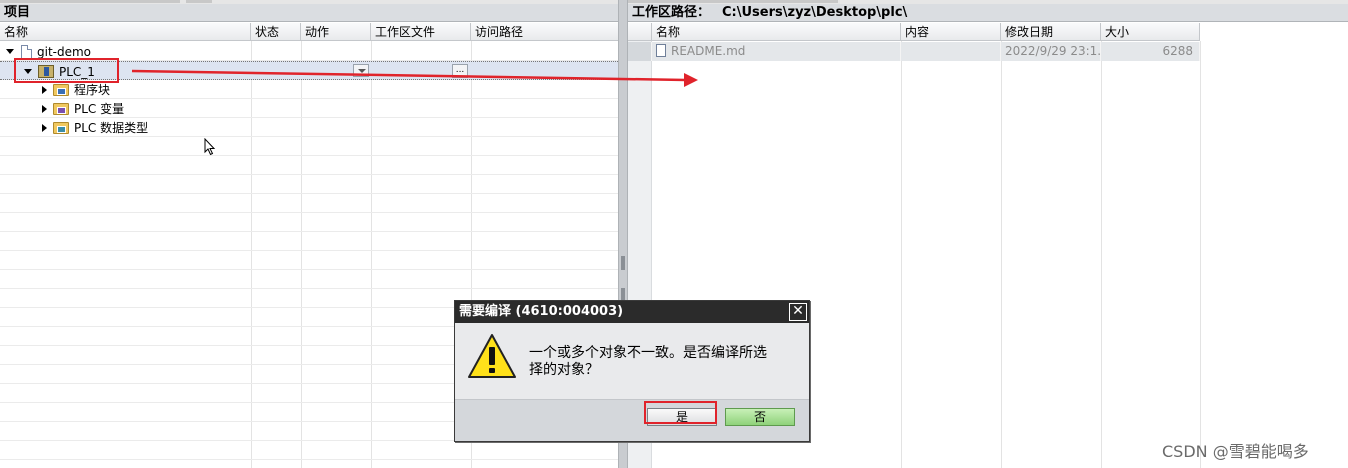  Describe the element at coordinates (664, 362) in the screenshot. I see `dialog-message: 一个或多个对象不一致。是否编译所选 择的对象？` at that location.